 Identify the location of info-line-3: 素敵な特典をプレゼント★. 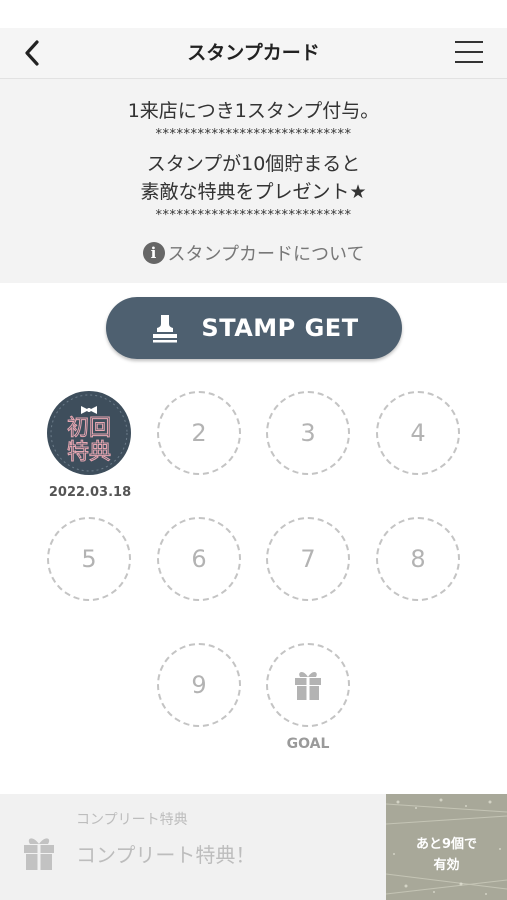
(253, 192).